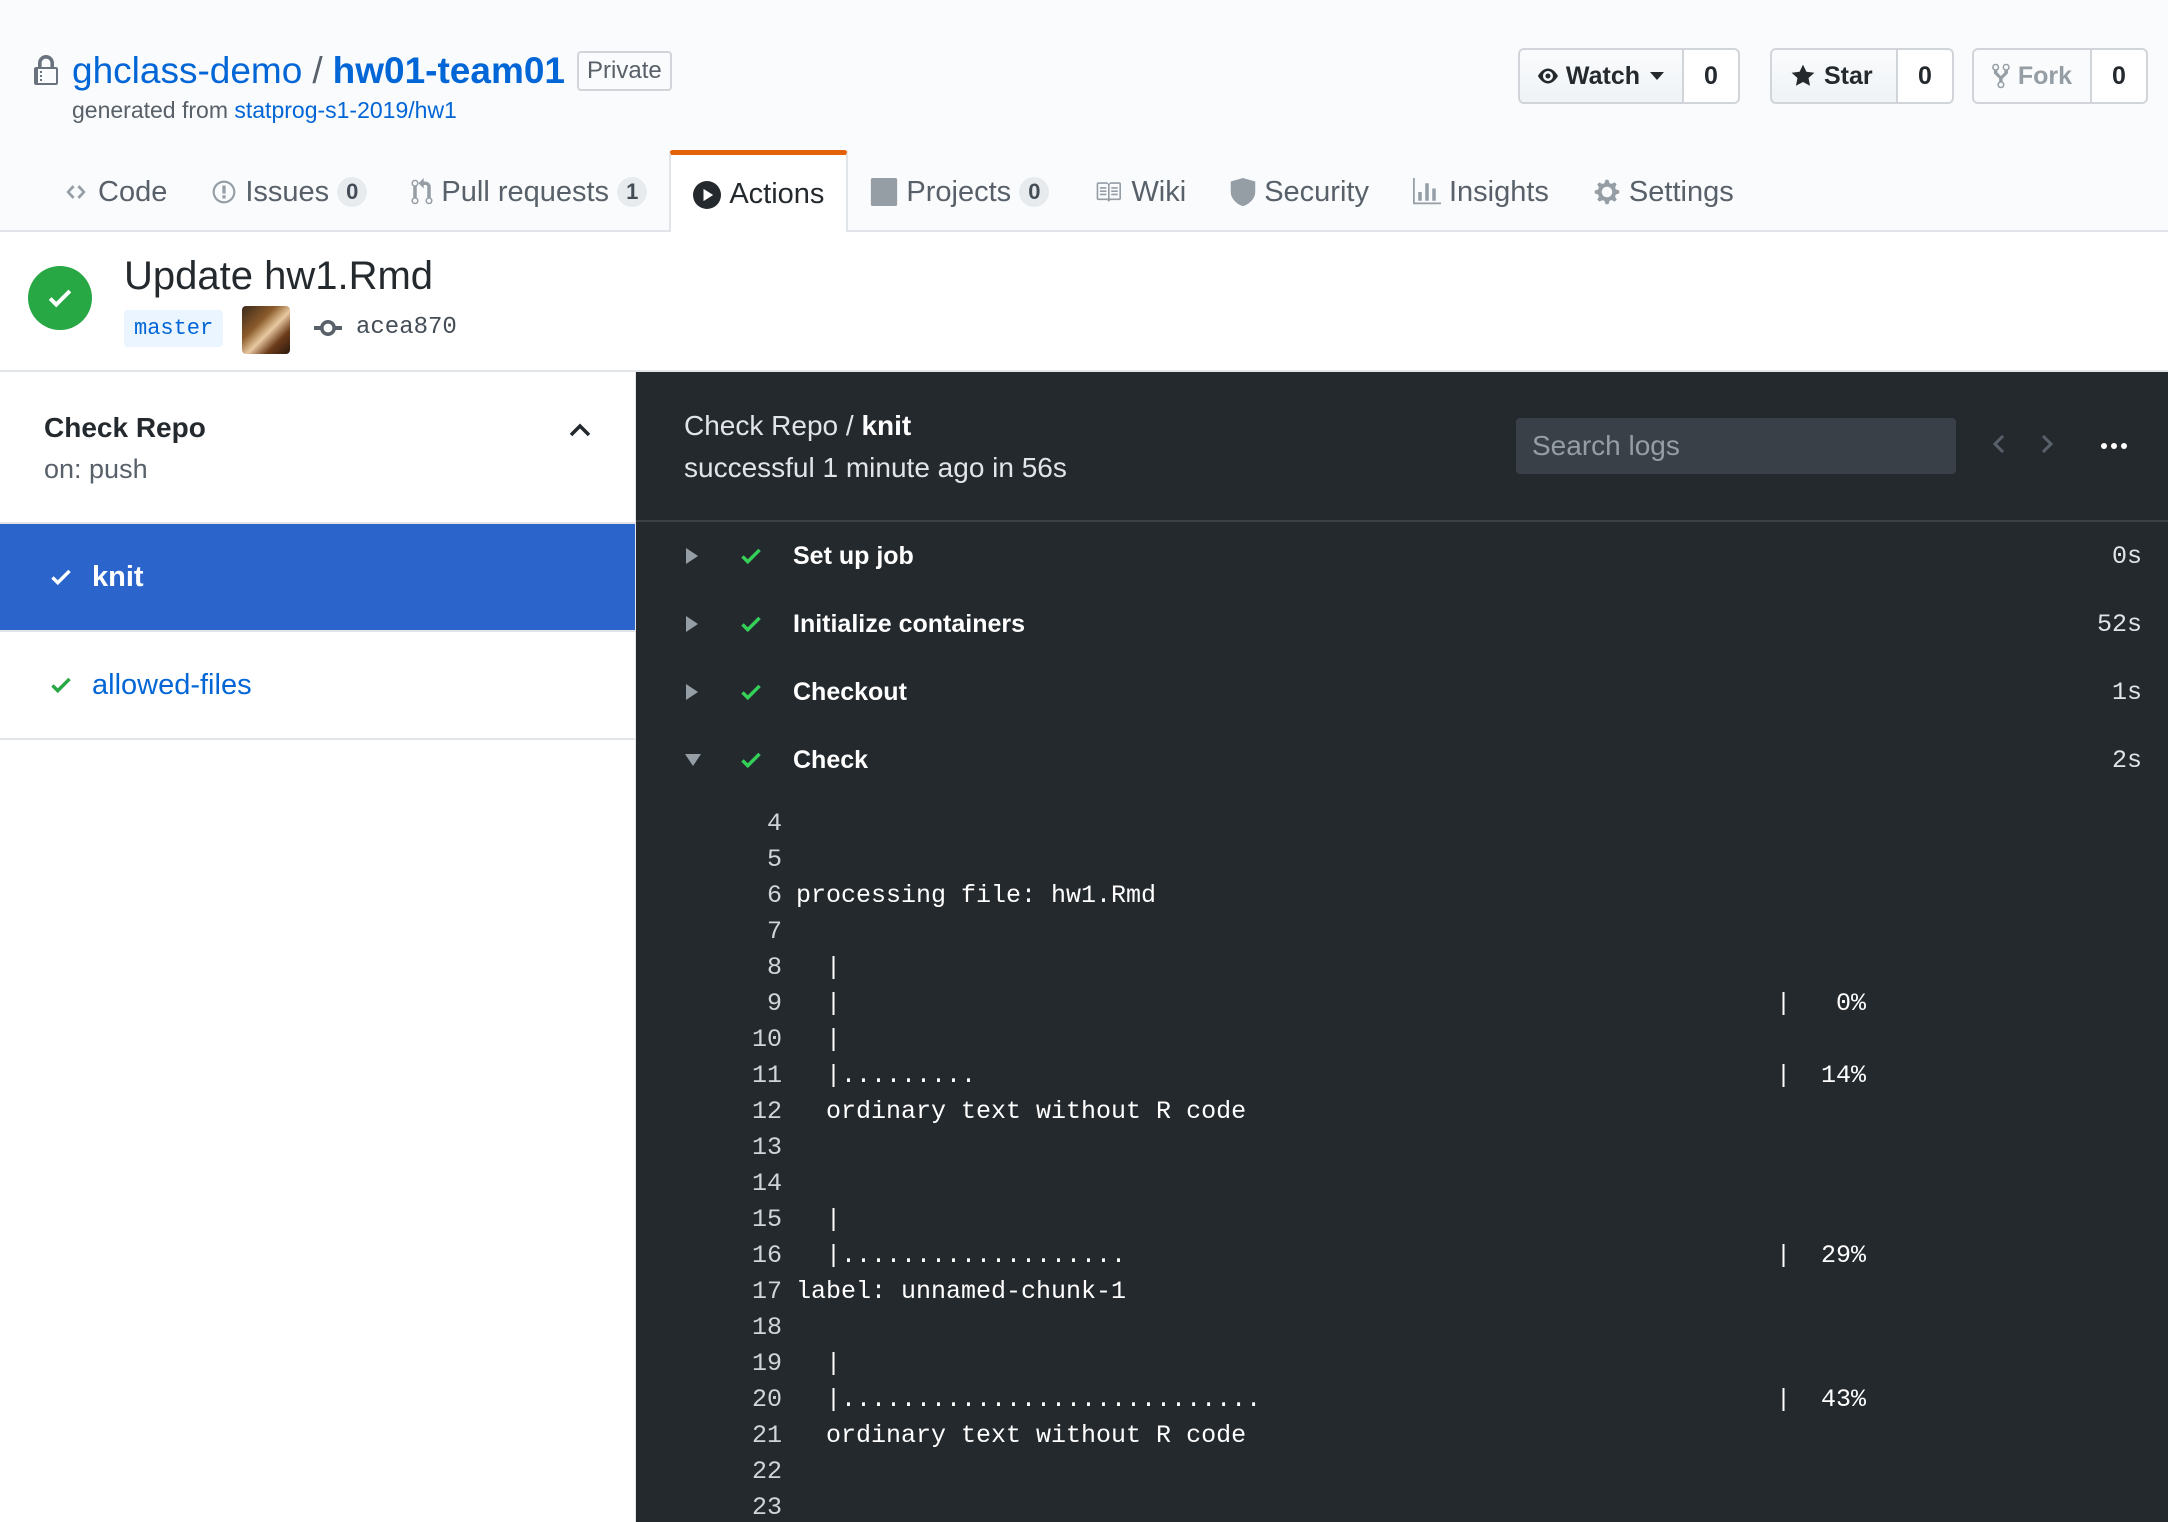  I want to click on line-number: 15, so click(767, 1220).